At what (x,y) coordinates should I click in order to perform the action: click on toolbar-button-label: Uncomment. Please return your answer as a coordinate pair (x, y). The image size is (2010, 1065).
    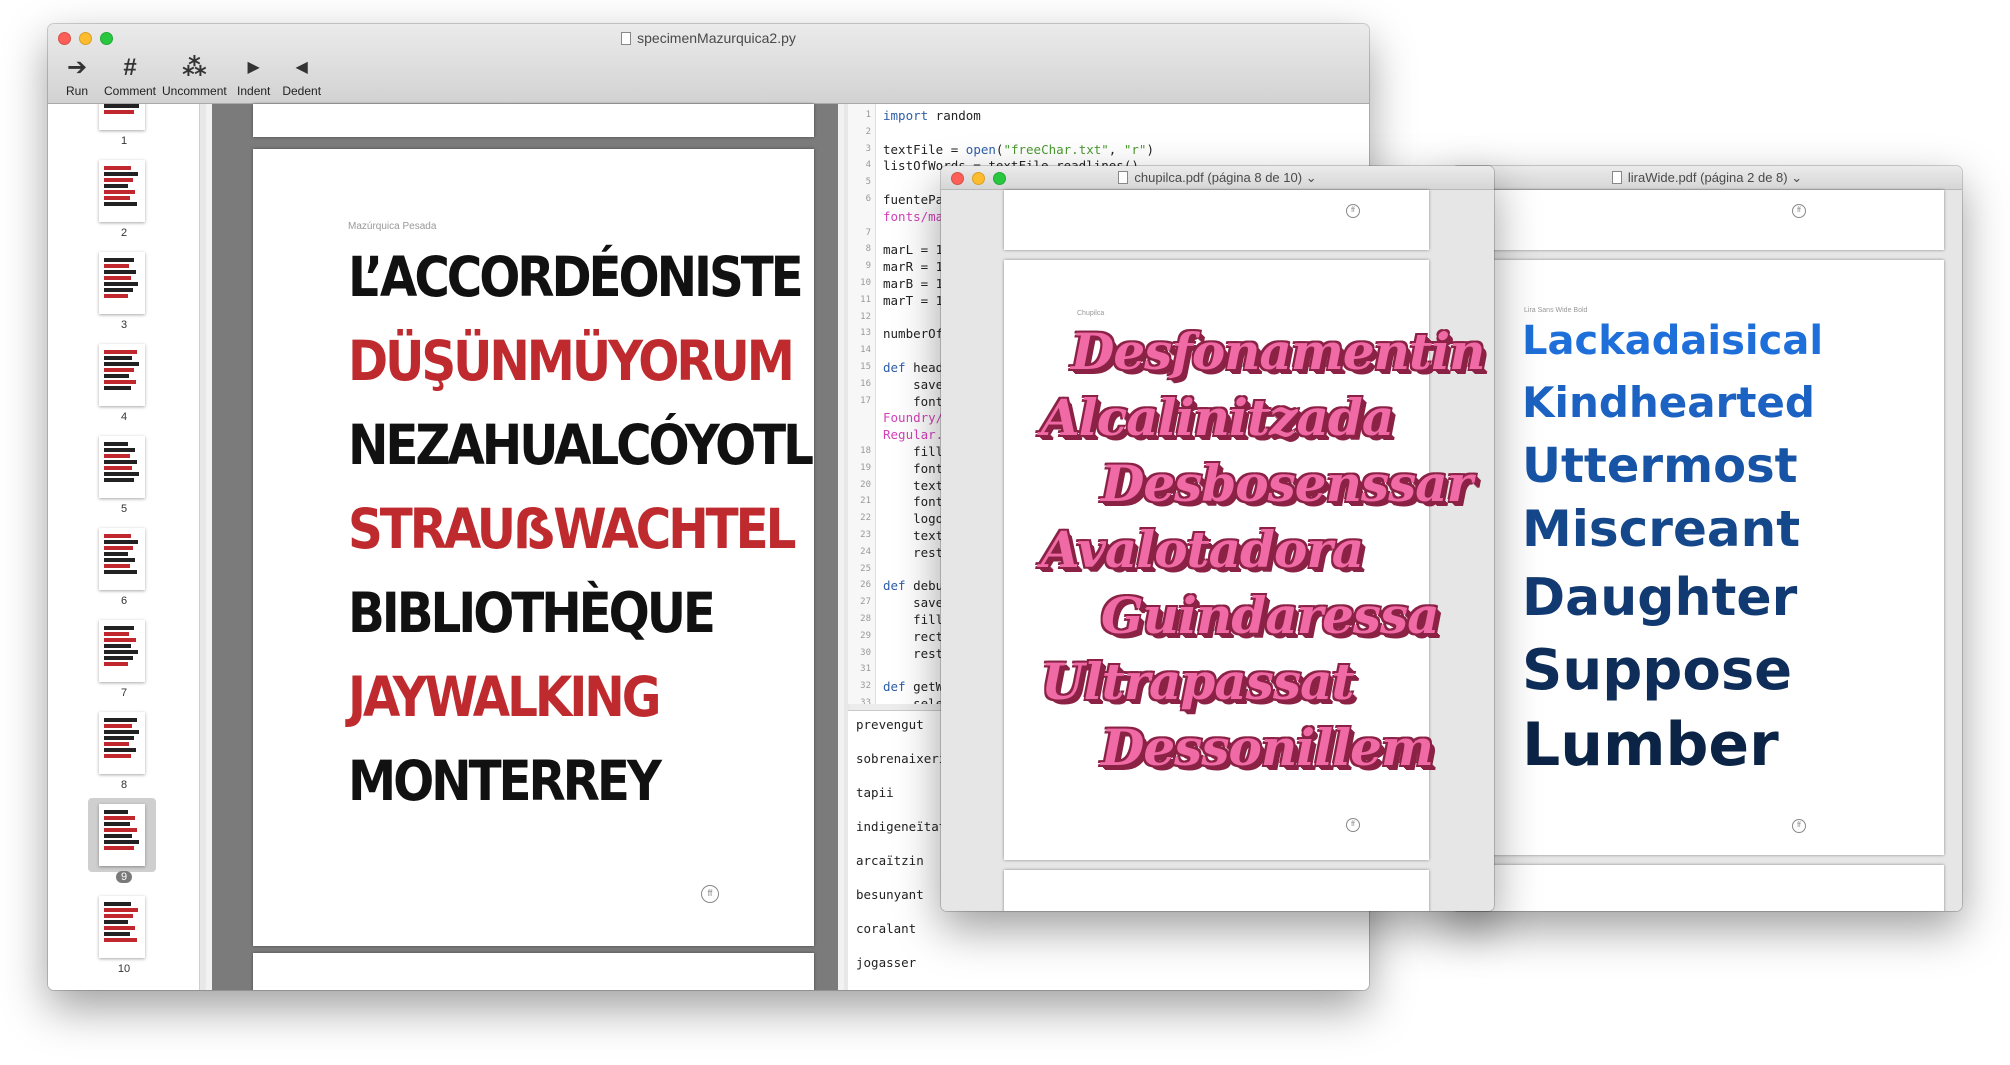
    Looking at the image, I should click on (194, 91).